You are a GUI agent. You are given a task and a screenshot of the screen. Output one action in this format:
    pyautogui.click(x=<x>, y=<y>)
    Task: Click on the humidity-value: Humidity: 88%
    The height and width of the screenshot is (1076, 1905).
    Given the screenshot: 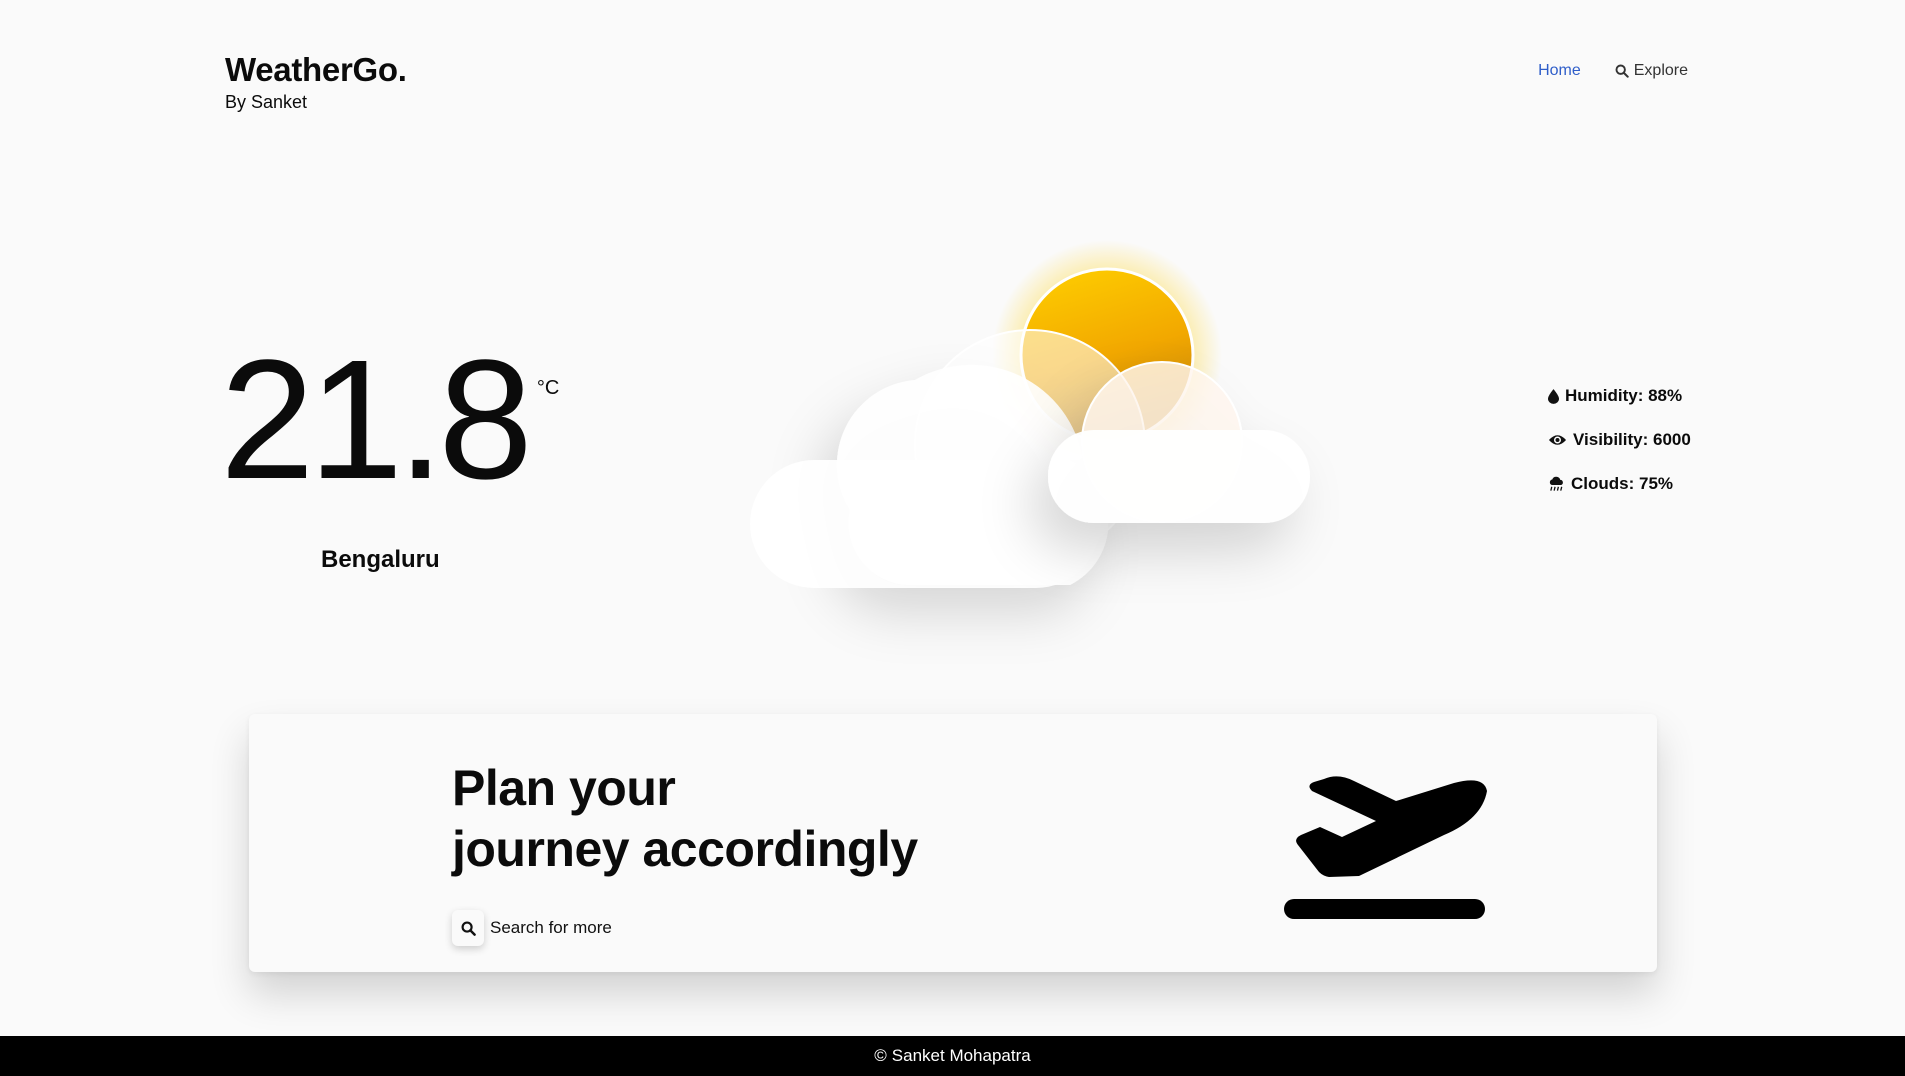 What is the action you would take?
    pyautogui.click(x=1624, y=395)
    